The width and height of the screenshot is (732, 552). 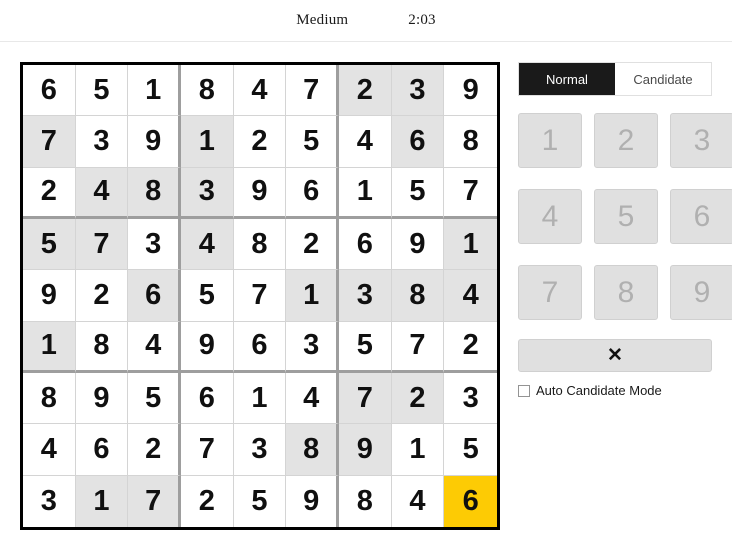 I want to click on mode-tab-group: Normal Candidate, so click(x=615, y=79).